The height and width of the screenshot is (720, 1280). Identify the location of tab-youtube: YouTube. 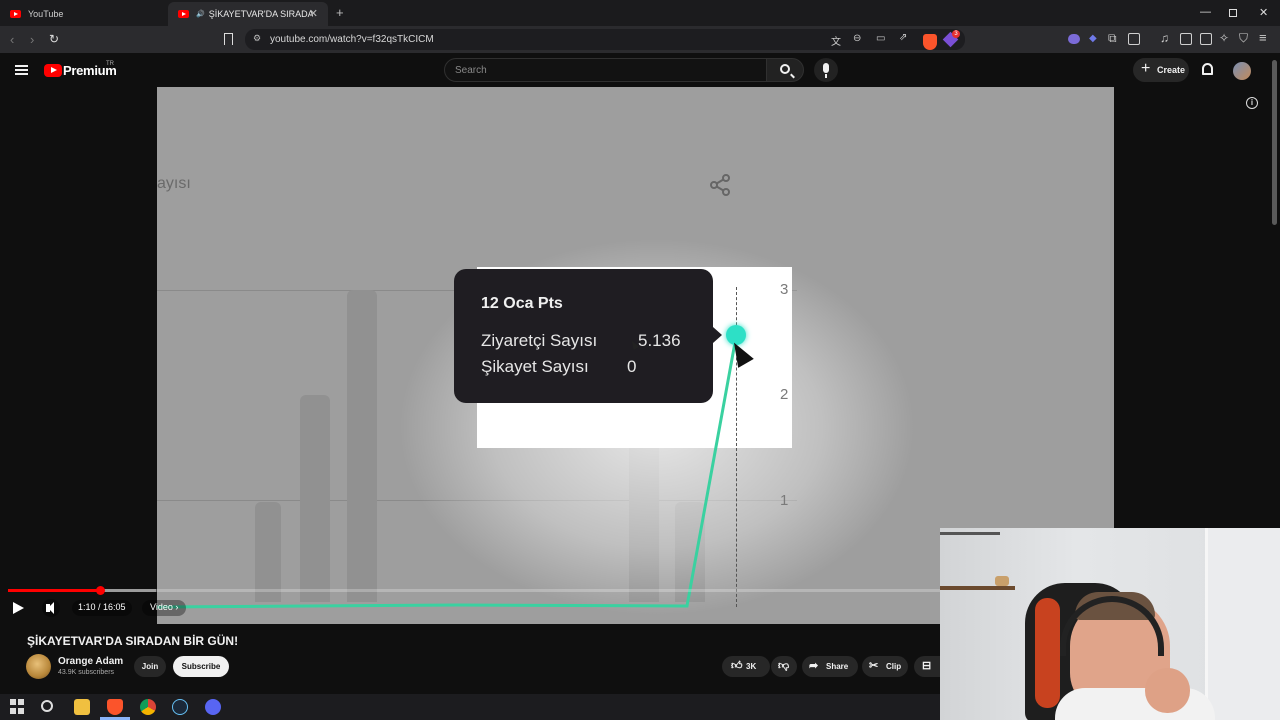
(82, 14).